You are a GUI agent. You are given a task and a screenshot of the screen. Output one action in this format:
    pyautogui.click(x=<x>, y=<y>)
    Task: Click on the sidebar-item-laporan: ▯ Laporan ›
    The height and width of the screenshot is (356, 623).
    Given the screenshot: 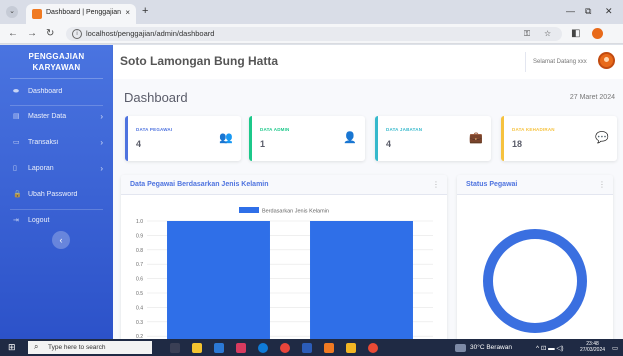 What is the action you would take?
    pyautogui.click(x=56, y=169)
    